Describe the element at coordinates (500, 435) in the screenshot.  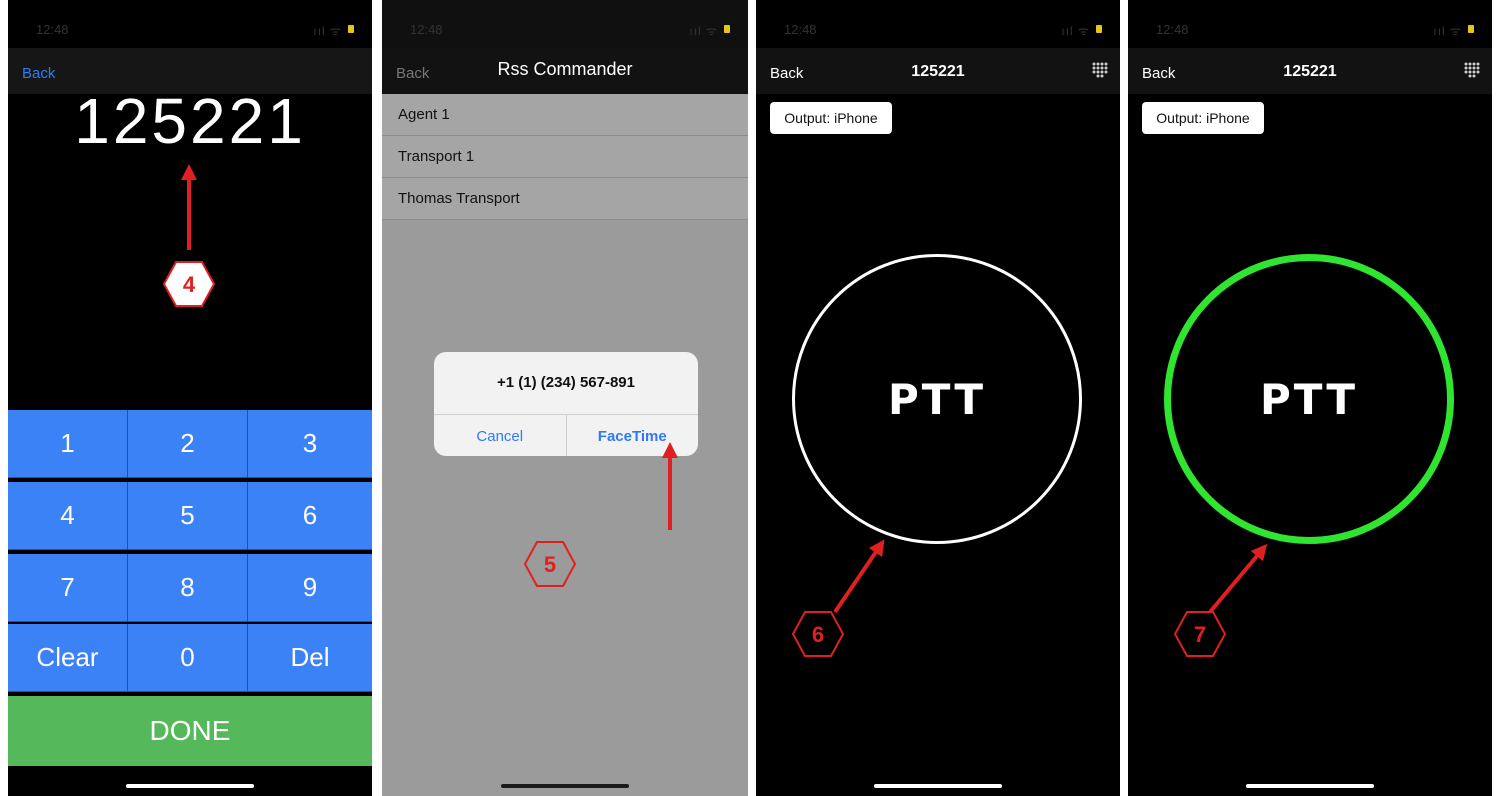
I see `cancel-button: Cancel` at that location.